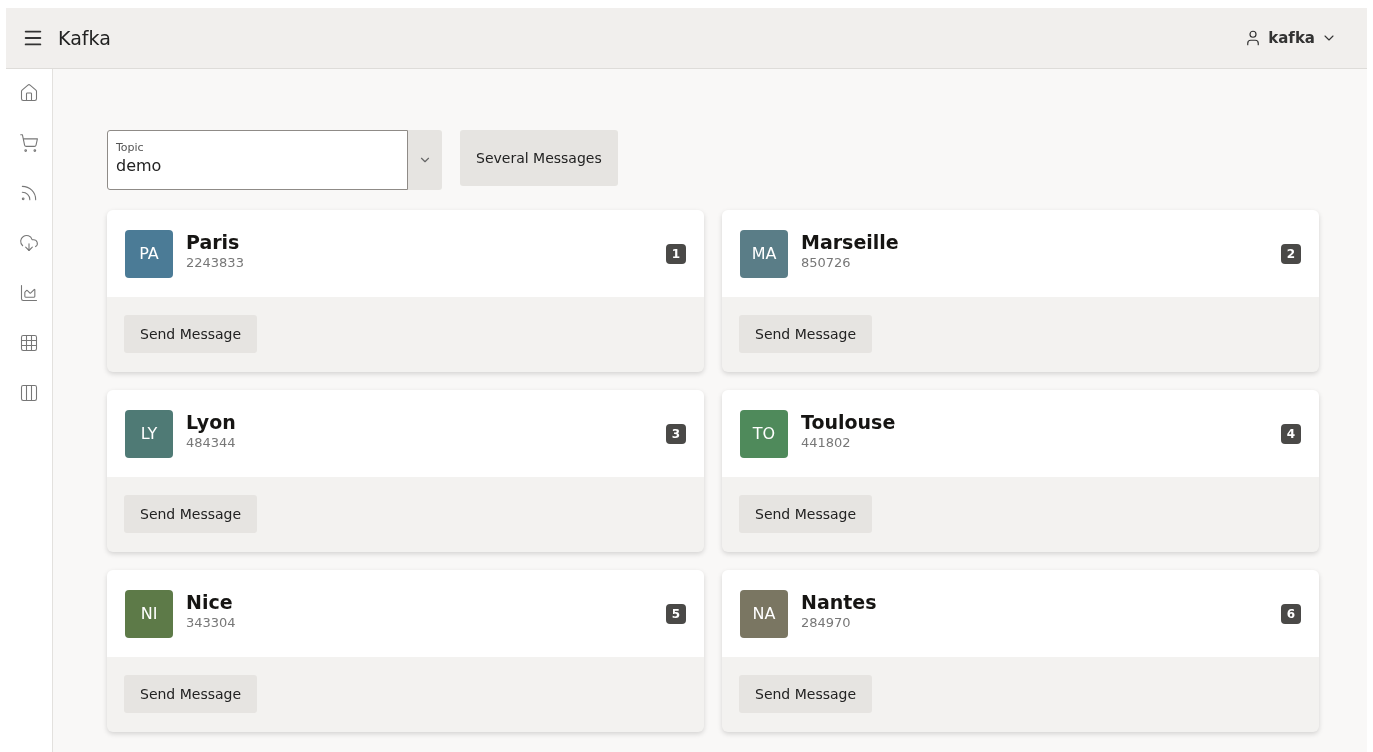 The width and height of the screenshot is (1373, 752). What do you see at coordinates (213, 242) in the screenshot?
I see `city-name: Paris` at bounding box center [213, 242].